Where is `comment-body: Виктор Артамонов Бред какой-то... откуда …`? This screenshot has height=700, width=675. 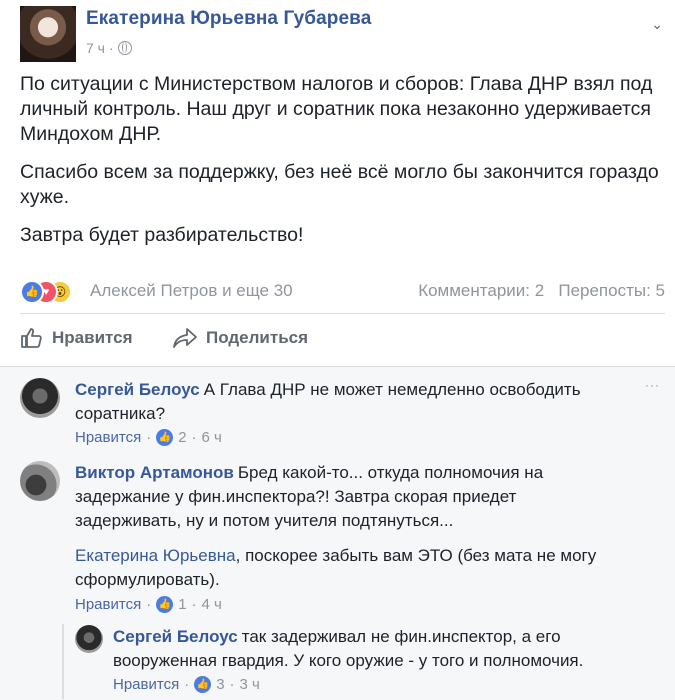 comment-body: Виктор Артамонов Бред какой-то... откуда … is located at coordinates (345, 497).